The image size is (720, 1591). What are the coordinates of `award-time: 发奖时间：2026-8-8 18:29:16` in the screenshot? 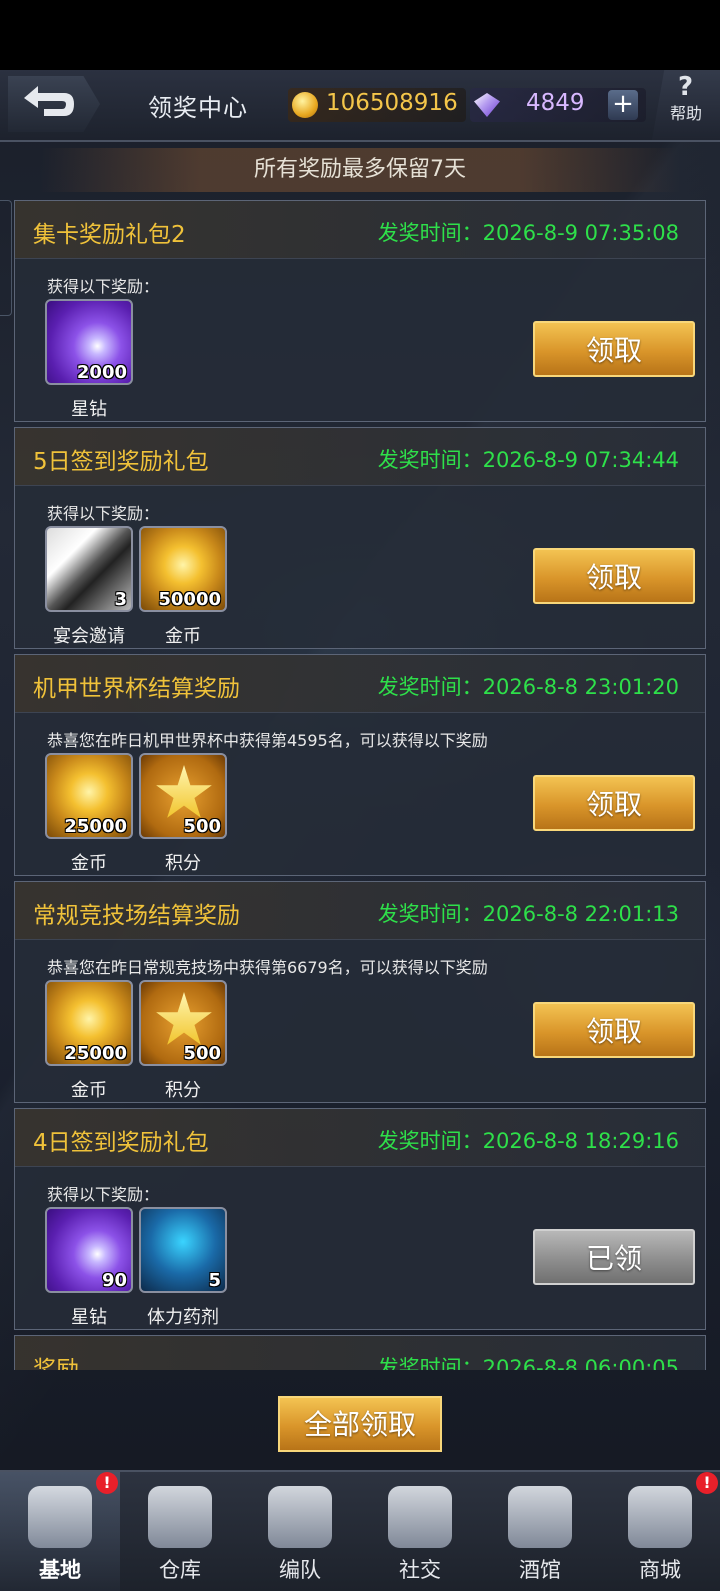 It's located at (528, 1141).